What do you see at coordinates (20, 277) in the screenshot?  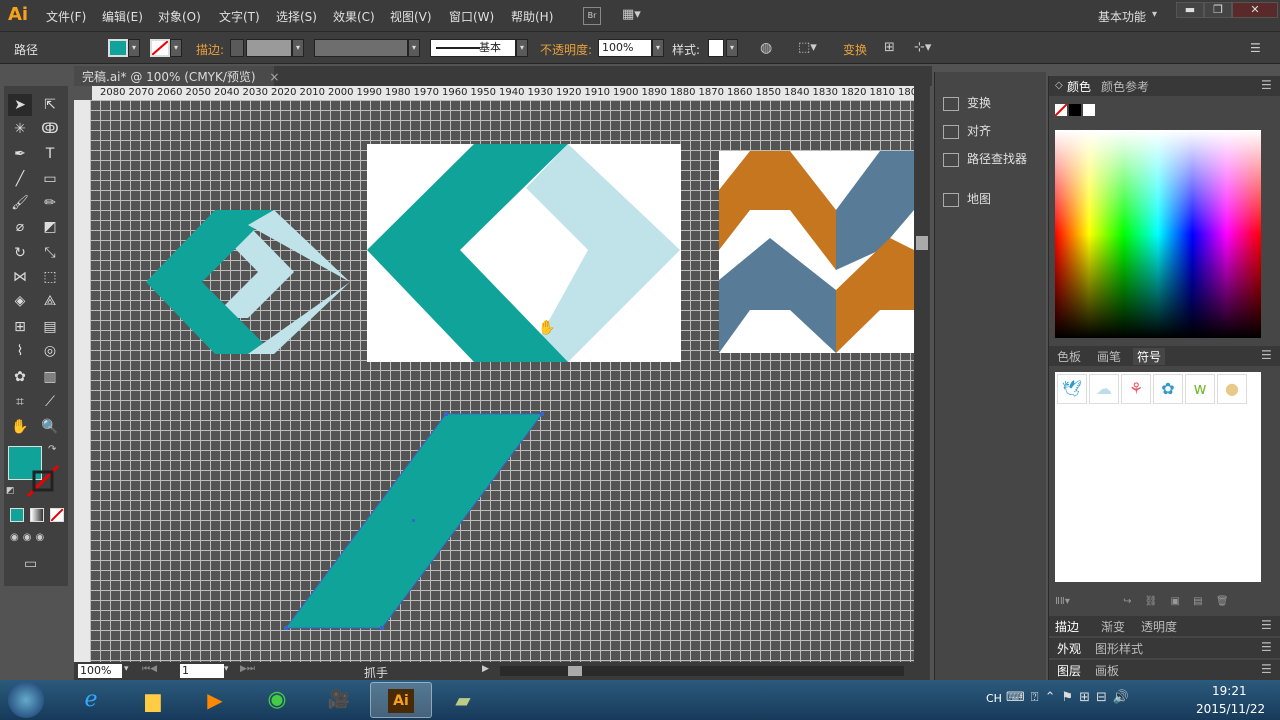 I see `width-tool-icon: ⋈` at bounding box center [20, 277].